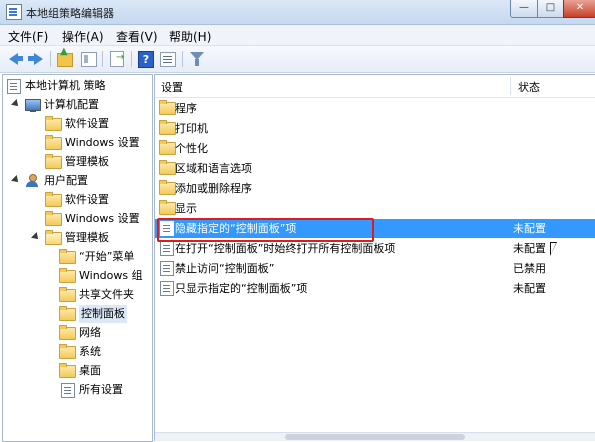 Image resolution: width=595 pixels, height=442 pixels. I want to click on maximize-button: □, so click(550, 9).